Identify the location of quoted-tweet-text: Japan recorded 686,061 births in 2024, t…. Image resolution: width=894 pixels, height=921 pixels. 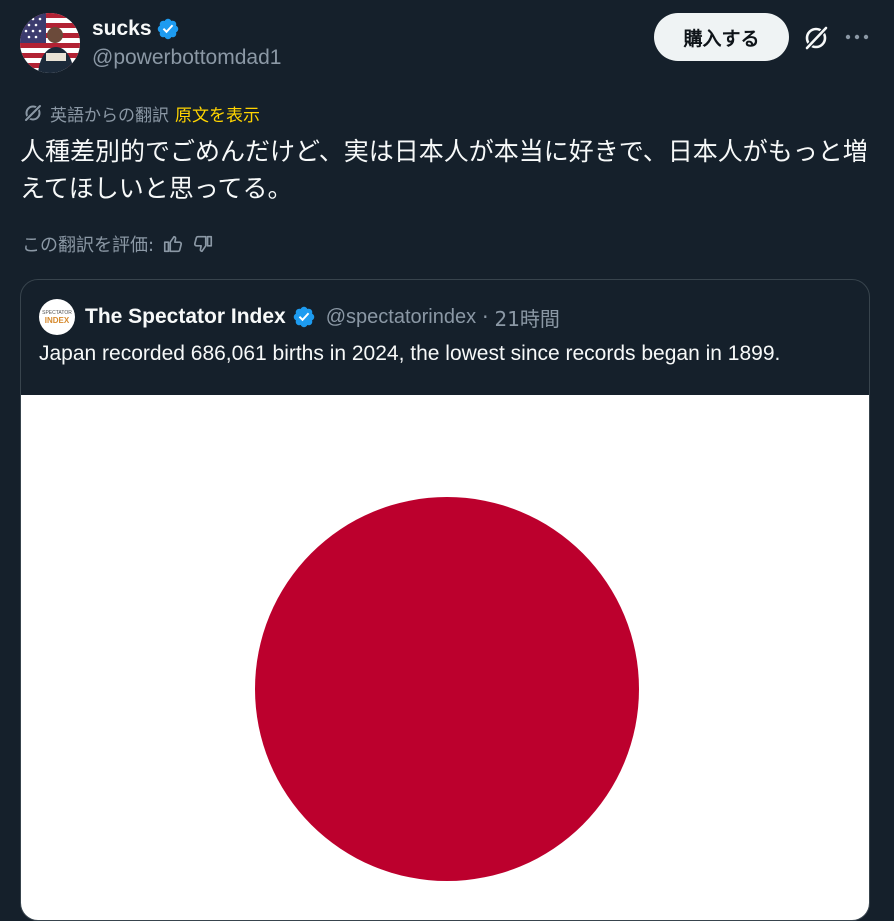
(410, 353).